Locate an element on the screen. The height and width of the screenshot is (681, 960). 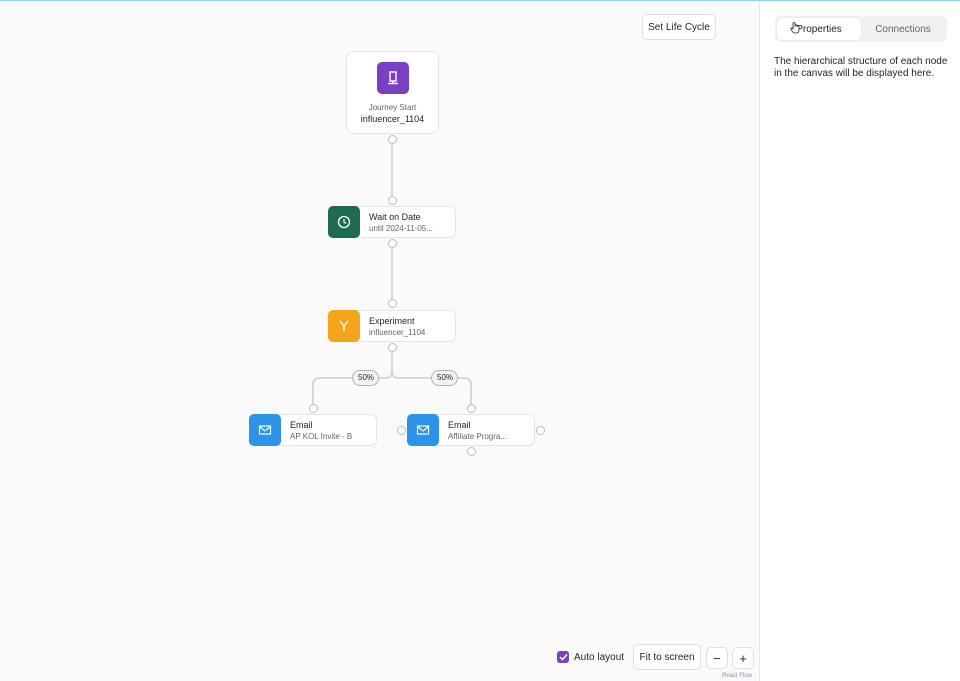
node-title: Journey Start is located at coordinates (392, 107).